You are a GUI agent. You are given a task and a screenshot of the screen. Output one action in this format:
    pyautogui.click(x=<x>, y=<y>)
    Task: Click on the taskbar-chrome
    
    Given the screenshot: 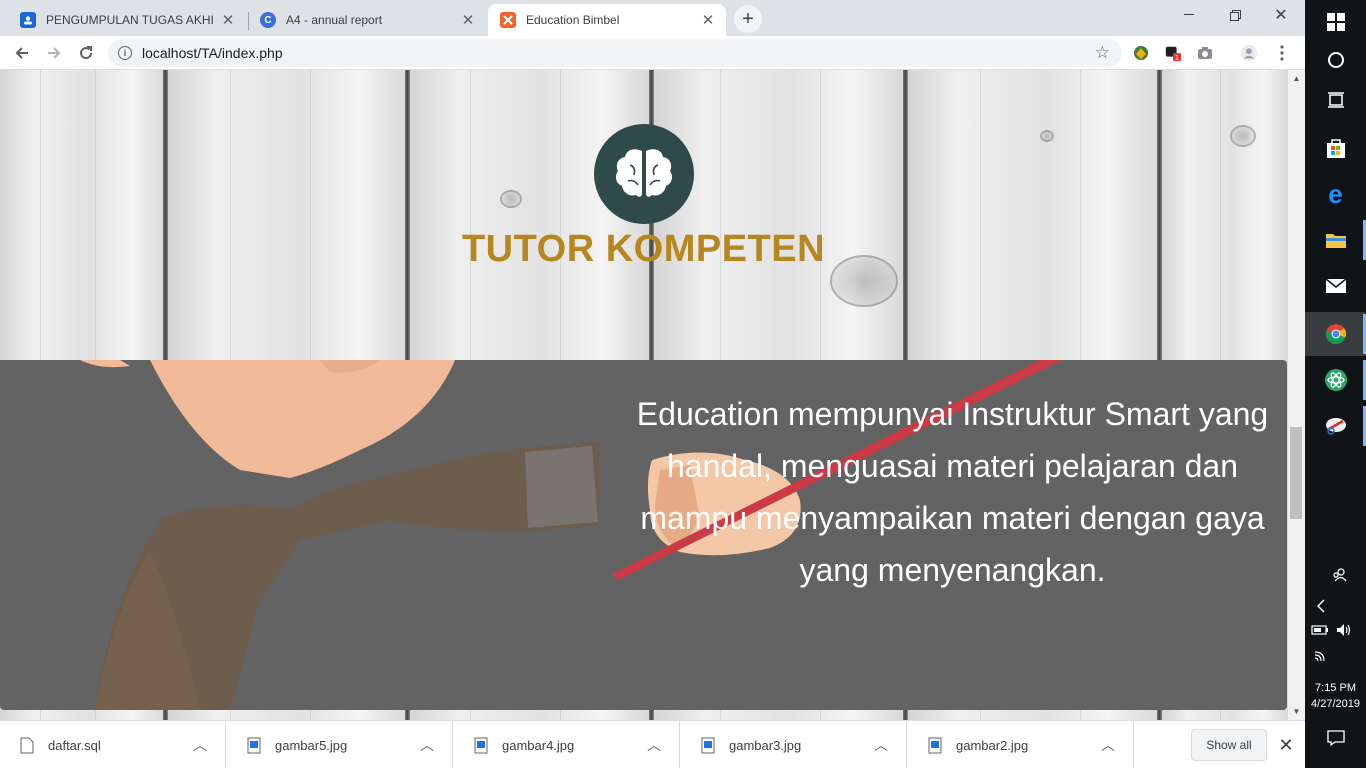 What is the action you would take?
    pyautogui.click(x=1335, y=334)
    